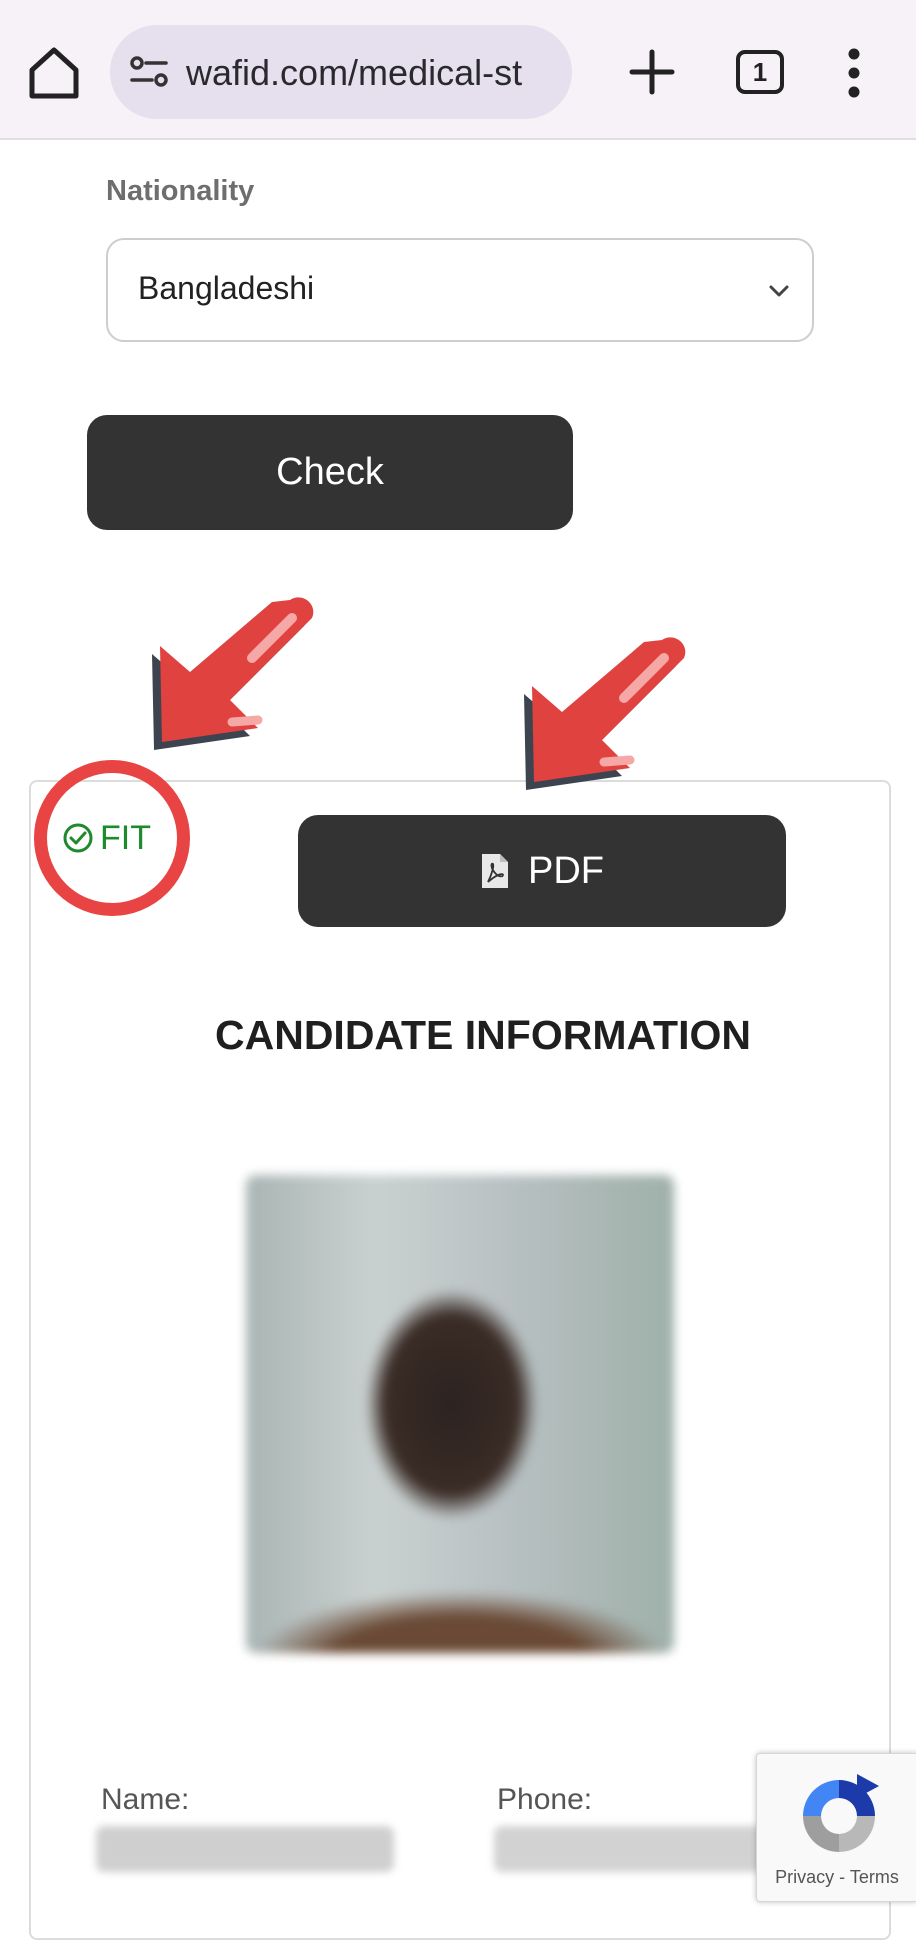  I want to click on phone-label: Phone:, so click(545, 1799).